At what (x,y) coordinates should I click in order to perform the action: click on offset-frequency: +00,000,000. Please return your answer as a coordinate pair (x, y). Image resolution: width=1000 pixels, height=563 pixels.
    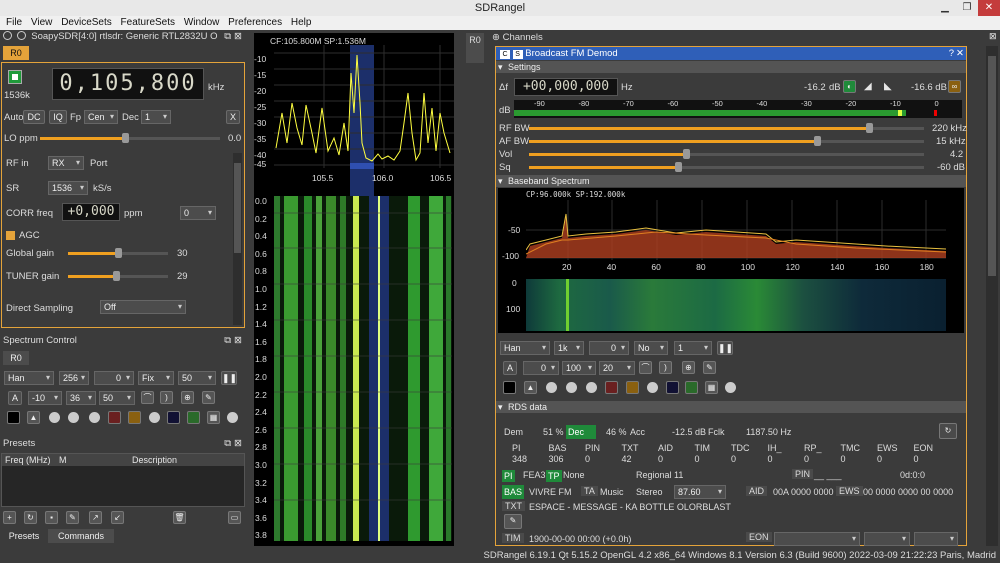
    Looking at the image, I should click on (566, 87).